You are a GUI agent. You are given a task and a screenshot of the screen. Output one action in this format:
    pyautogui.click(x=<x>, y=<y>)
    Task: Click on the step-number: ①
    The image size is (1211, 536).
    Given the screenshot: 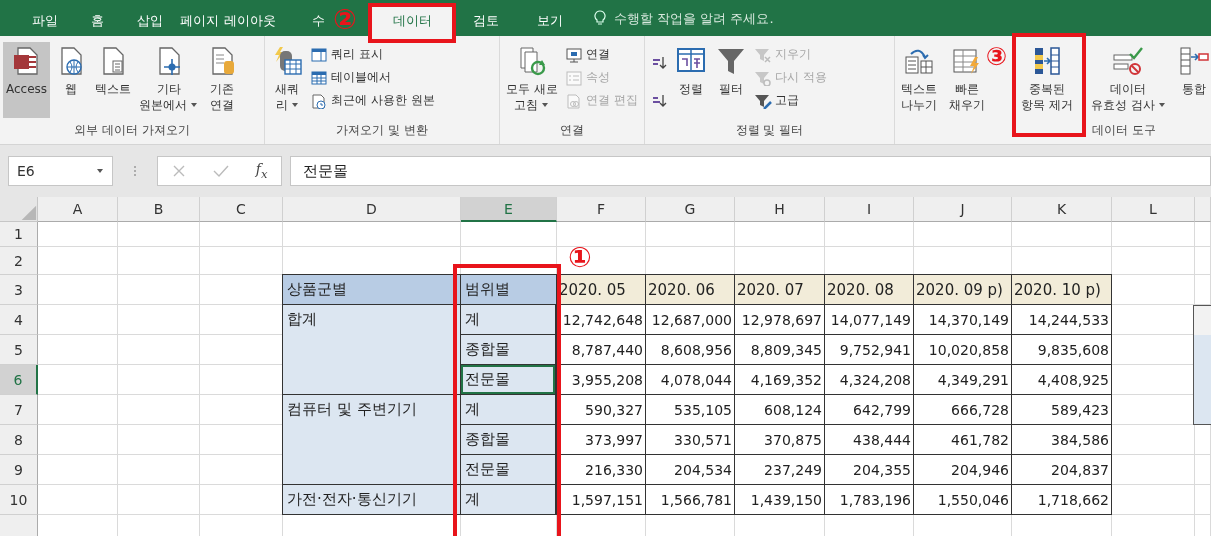 What is the action you would take?
    pyautogui.click(x=580, y=258)
    